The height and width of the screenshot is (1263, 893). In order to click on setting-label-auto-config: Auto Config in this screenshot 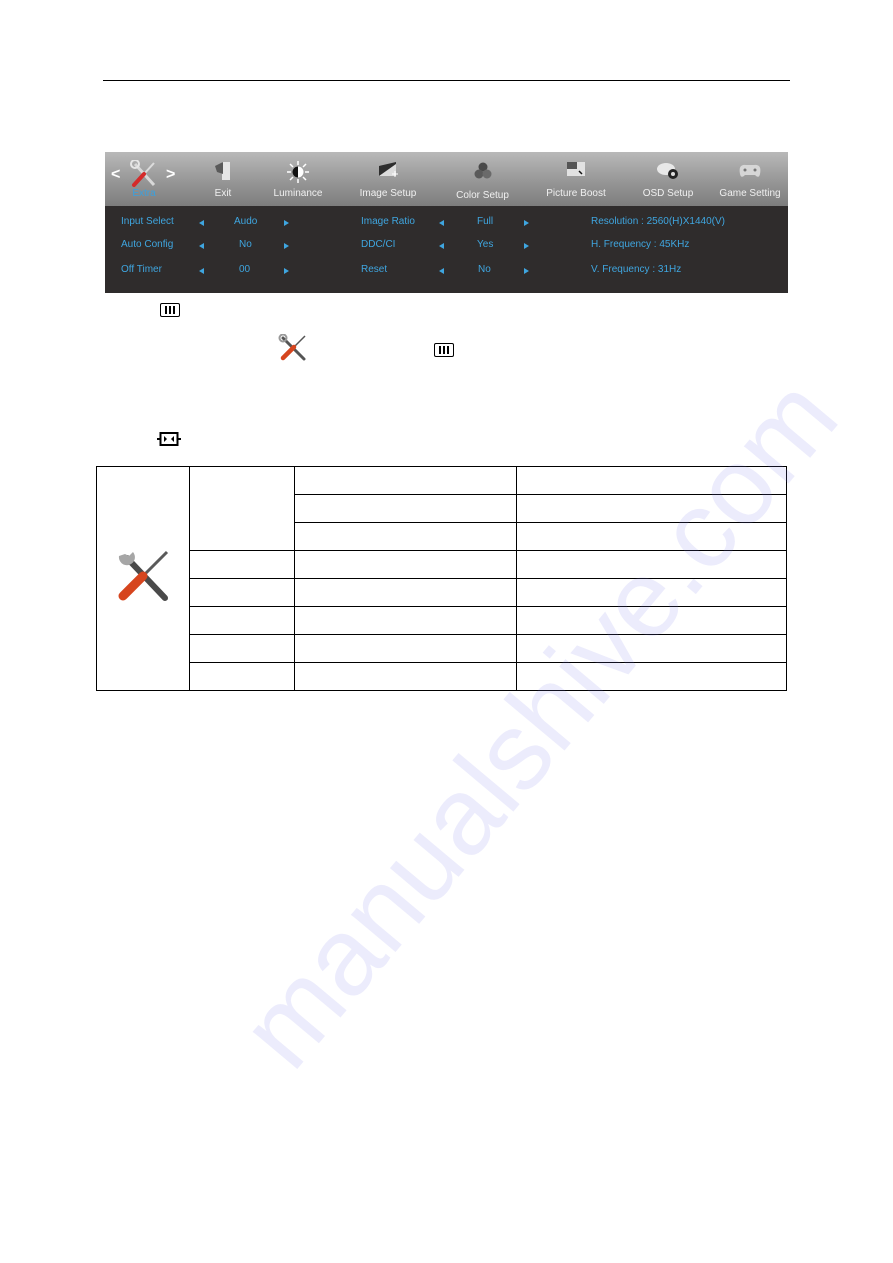, I will do `click(147, 244)`.